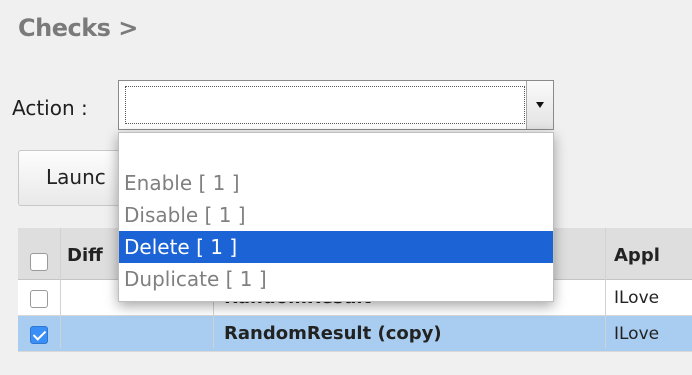 The width and height of the screenshot is (692, 375). Describe the element at coordinates (325, 105) in the screenshot. I see `action-select-value` at that location.